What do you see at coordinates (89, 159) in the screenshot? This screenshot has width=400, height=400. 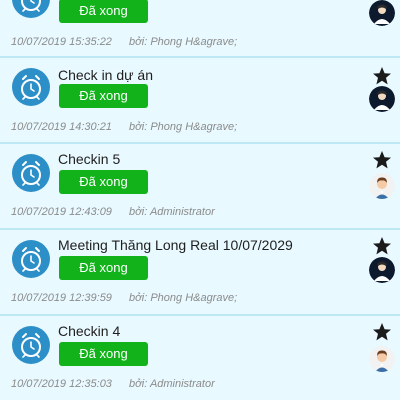 I see `task-title: Checkin 5` at bounding box center [89, 159].